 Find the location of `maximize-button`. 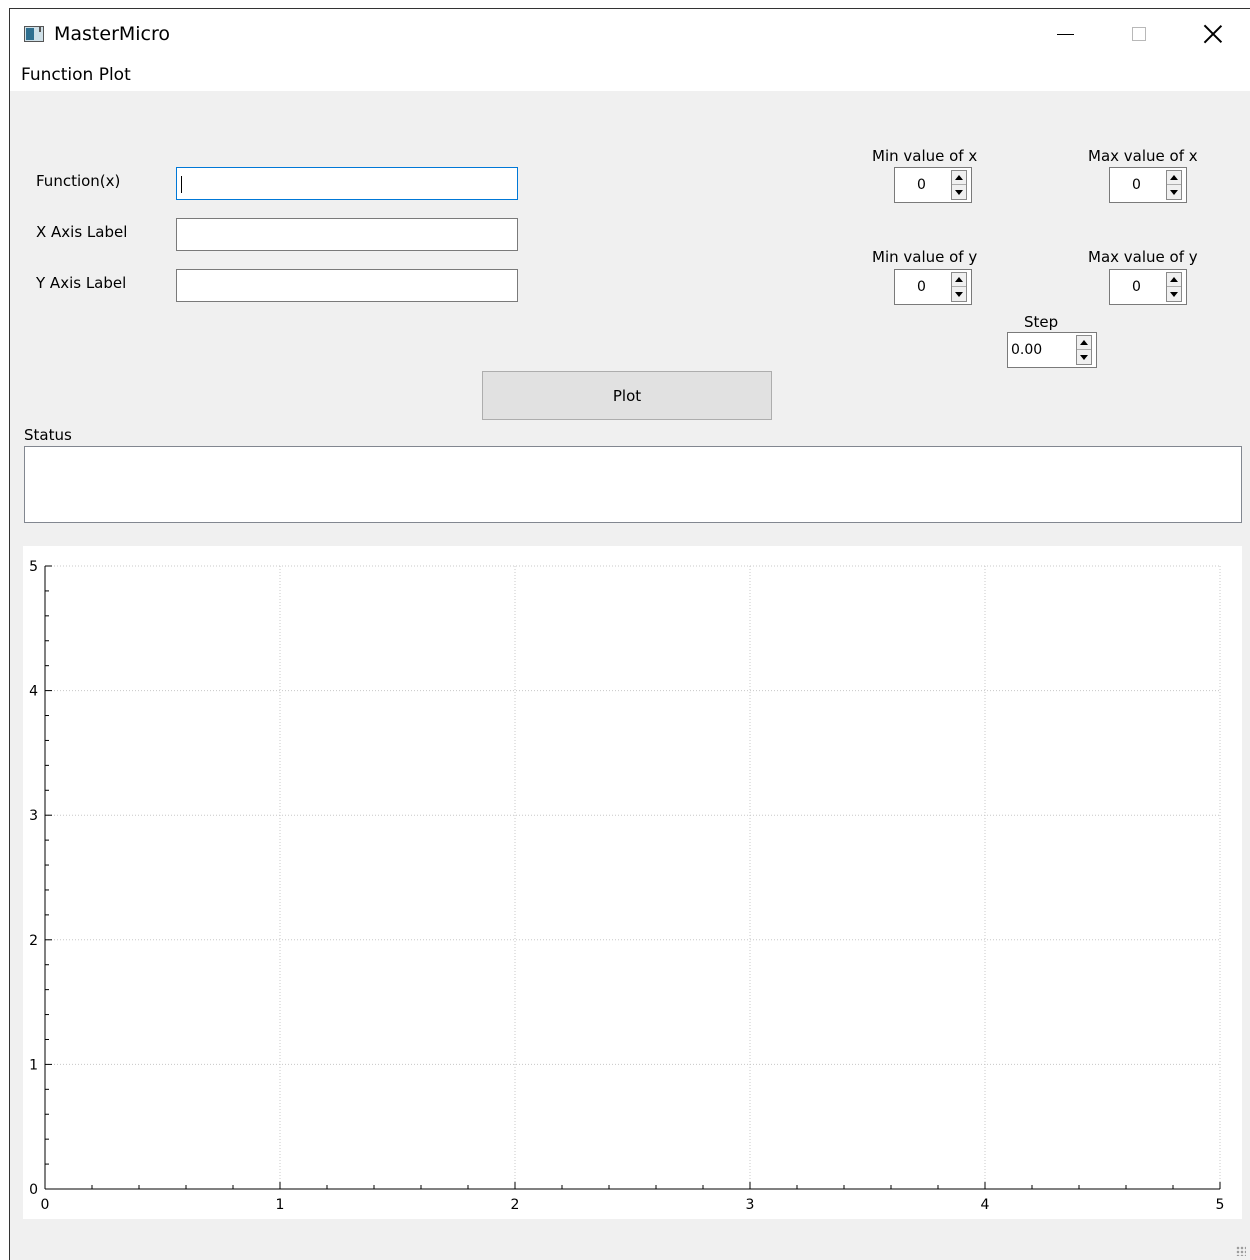

maximize-button is located at coordinates (1139, 34).